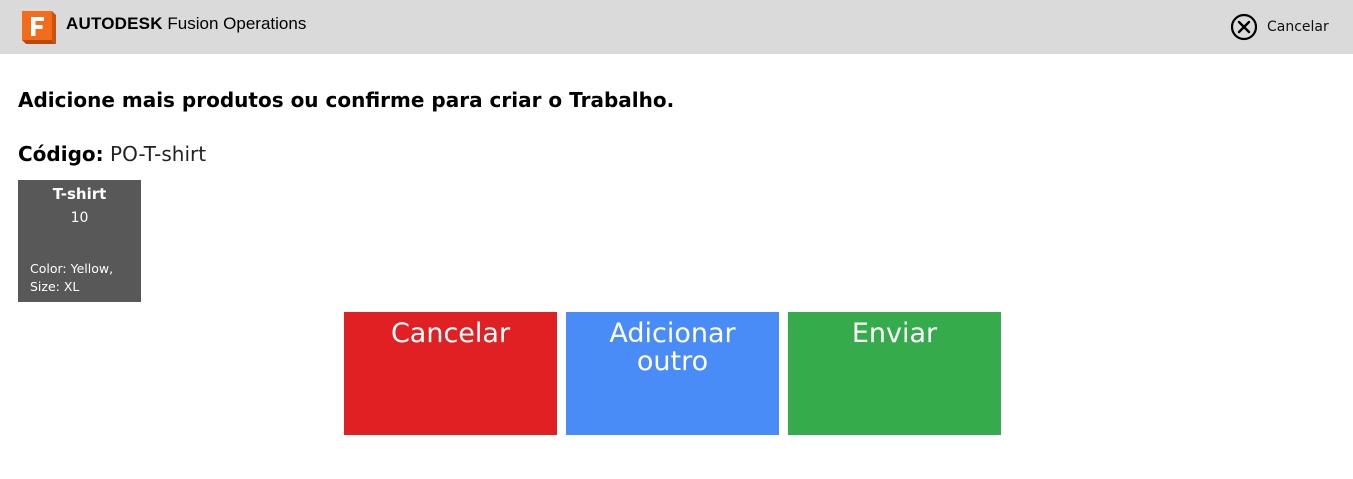 The image size is (1353, 479). I want to click on circle-x-icon, so click(1244, 27).